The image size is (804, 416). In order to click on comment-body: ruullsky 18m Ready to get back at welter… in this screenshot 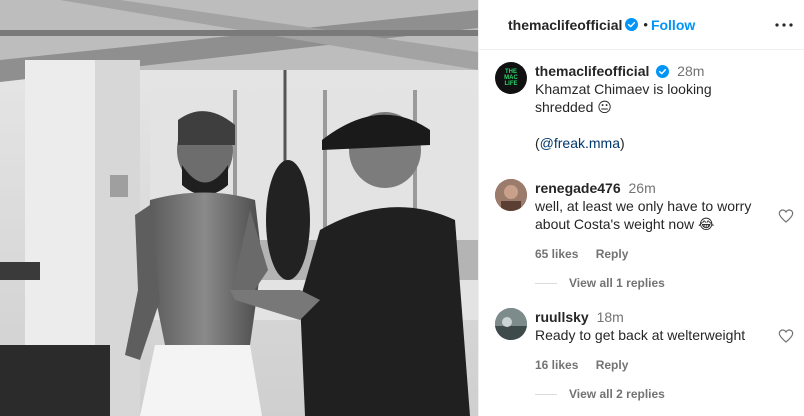, I will do `click(651, 341)`.